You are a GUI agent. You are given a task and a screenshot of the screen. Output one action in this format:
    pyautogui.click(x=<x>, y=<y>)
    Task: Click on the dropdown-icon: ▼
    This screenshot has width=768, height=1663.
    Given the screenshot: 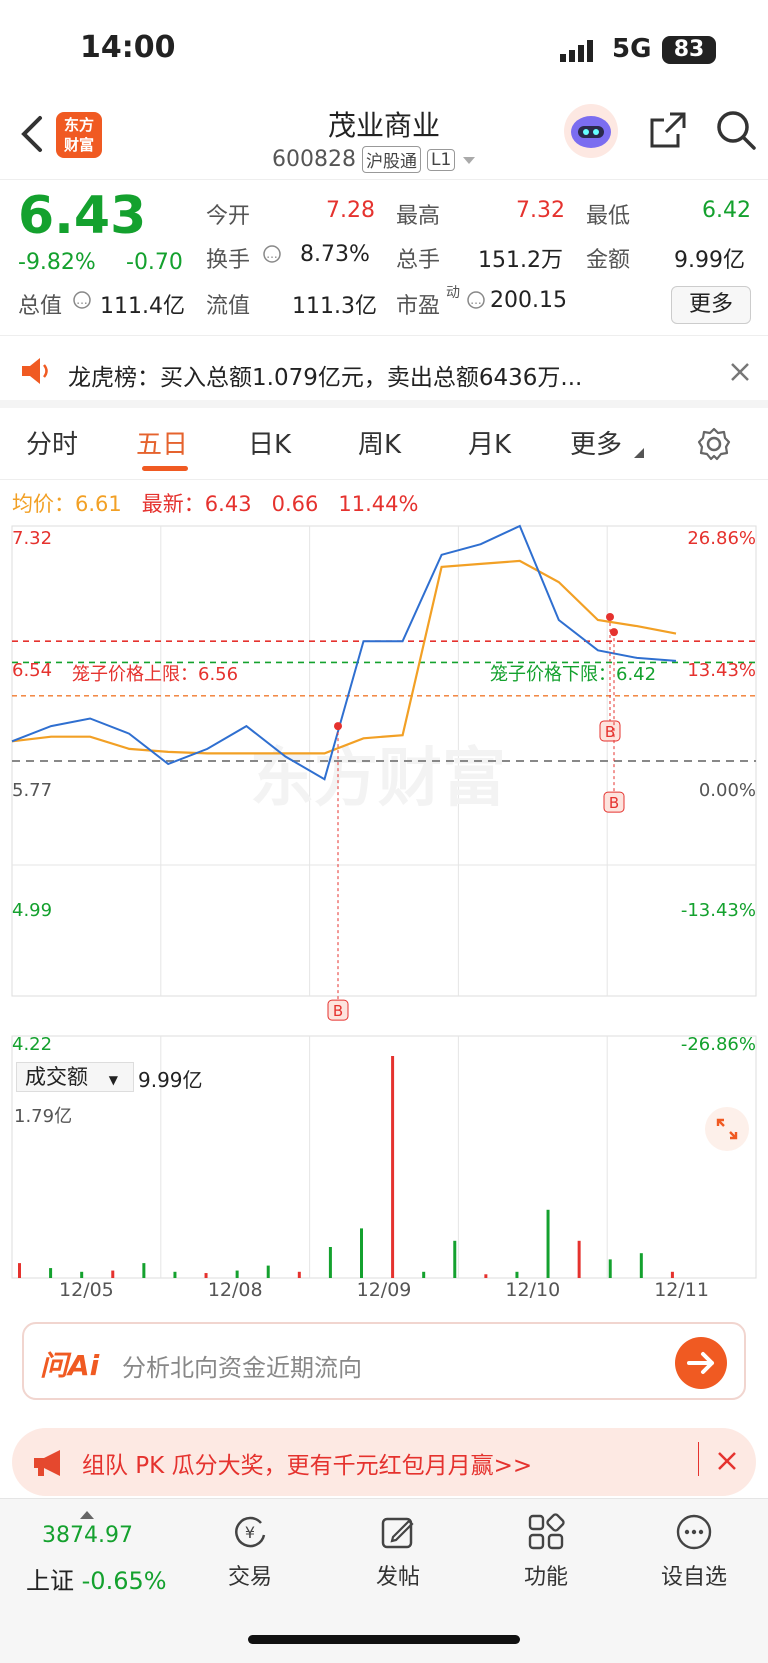 What is the action you would take?
    pyautogui.click(x=113, y=1080)
    